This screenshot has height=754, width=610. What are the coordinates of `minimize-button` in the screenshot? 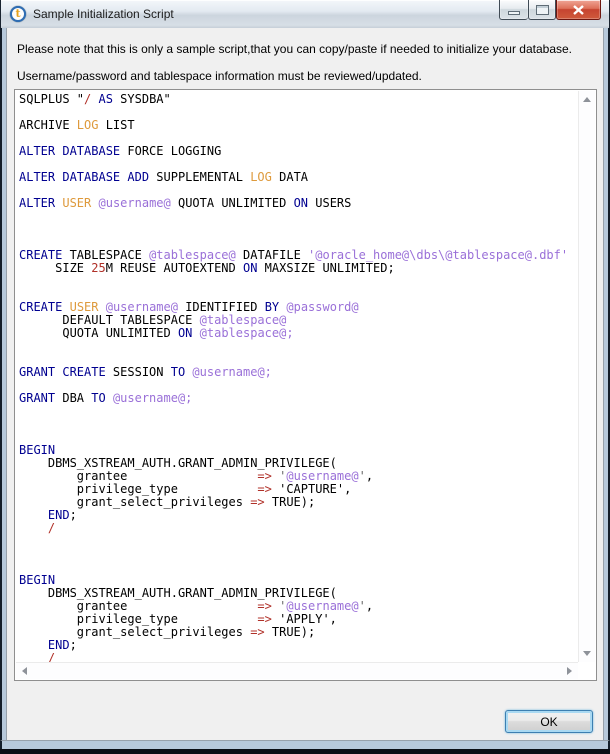 It's located at (513, 10).